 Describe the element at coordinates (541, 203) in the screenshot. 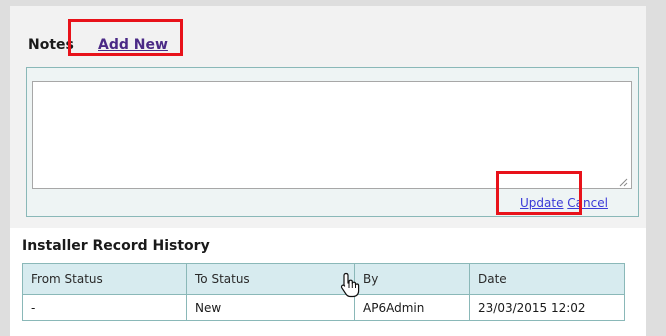

I see `update-link: Update` at that location.